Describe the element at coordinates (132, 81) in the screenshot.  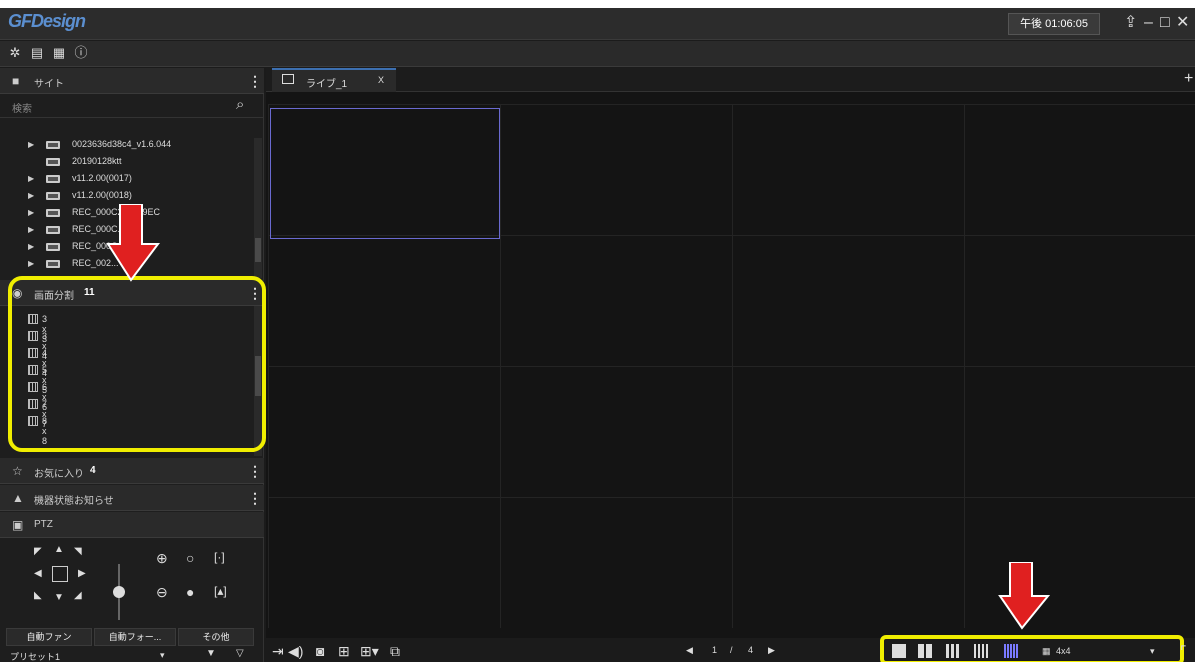
I see `site-panel-header: ■ サイト ⋮` at that location.